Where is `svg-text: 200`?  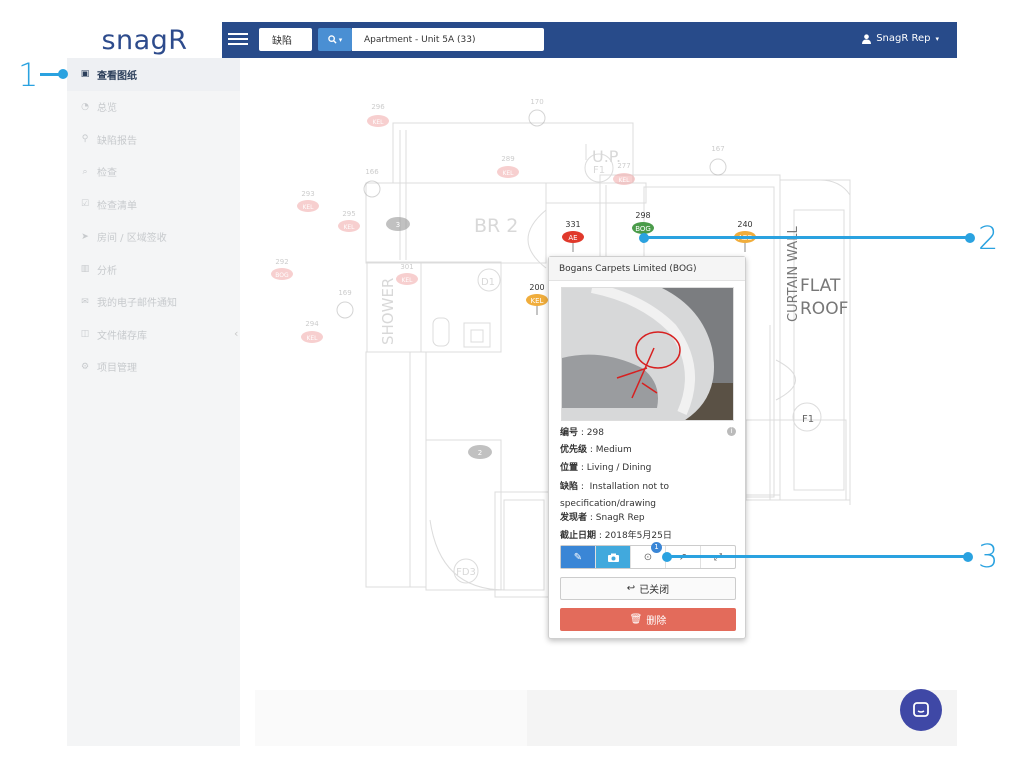
svg-text: 200 is located at coordinates (536, 287).